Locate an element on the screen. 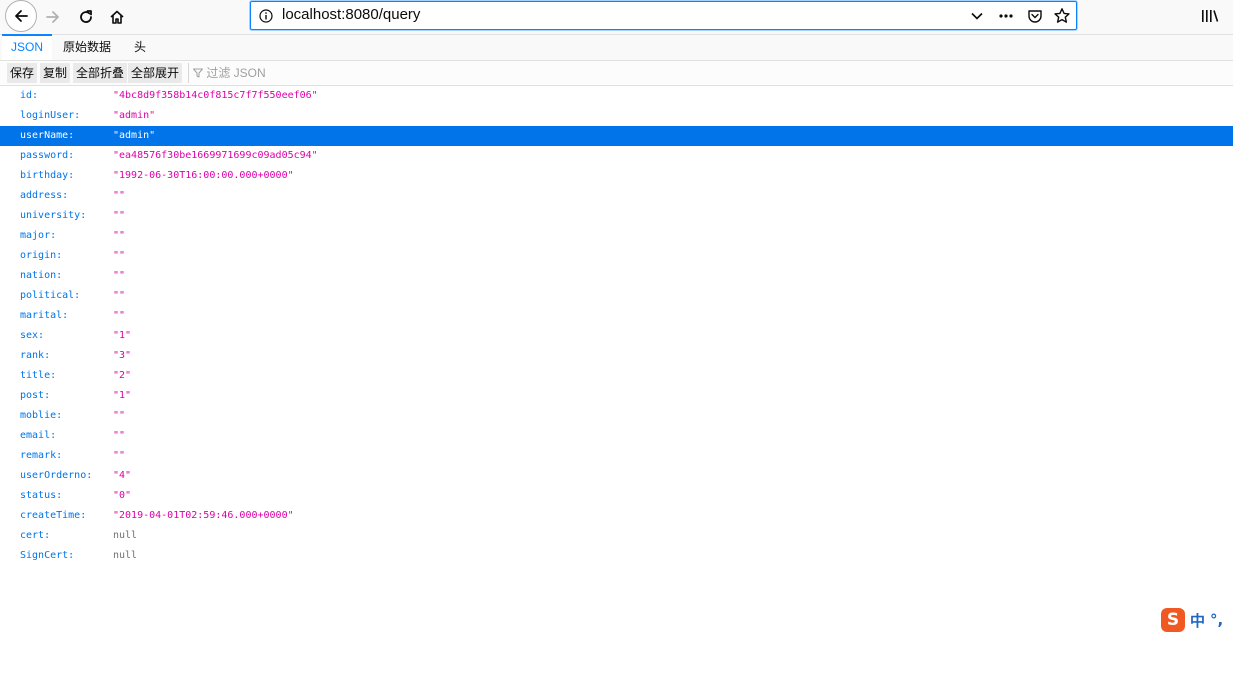 The height and width of the screenshot is (677, 1233). json-key: nation: is located at coordinates (41, 275).